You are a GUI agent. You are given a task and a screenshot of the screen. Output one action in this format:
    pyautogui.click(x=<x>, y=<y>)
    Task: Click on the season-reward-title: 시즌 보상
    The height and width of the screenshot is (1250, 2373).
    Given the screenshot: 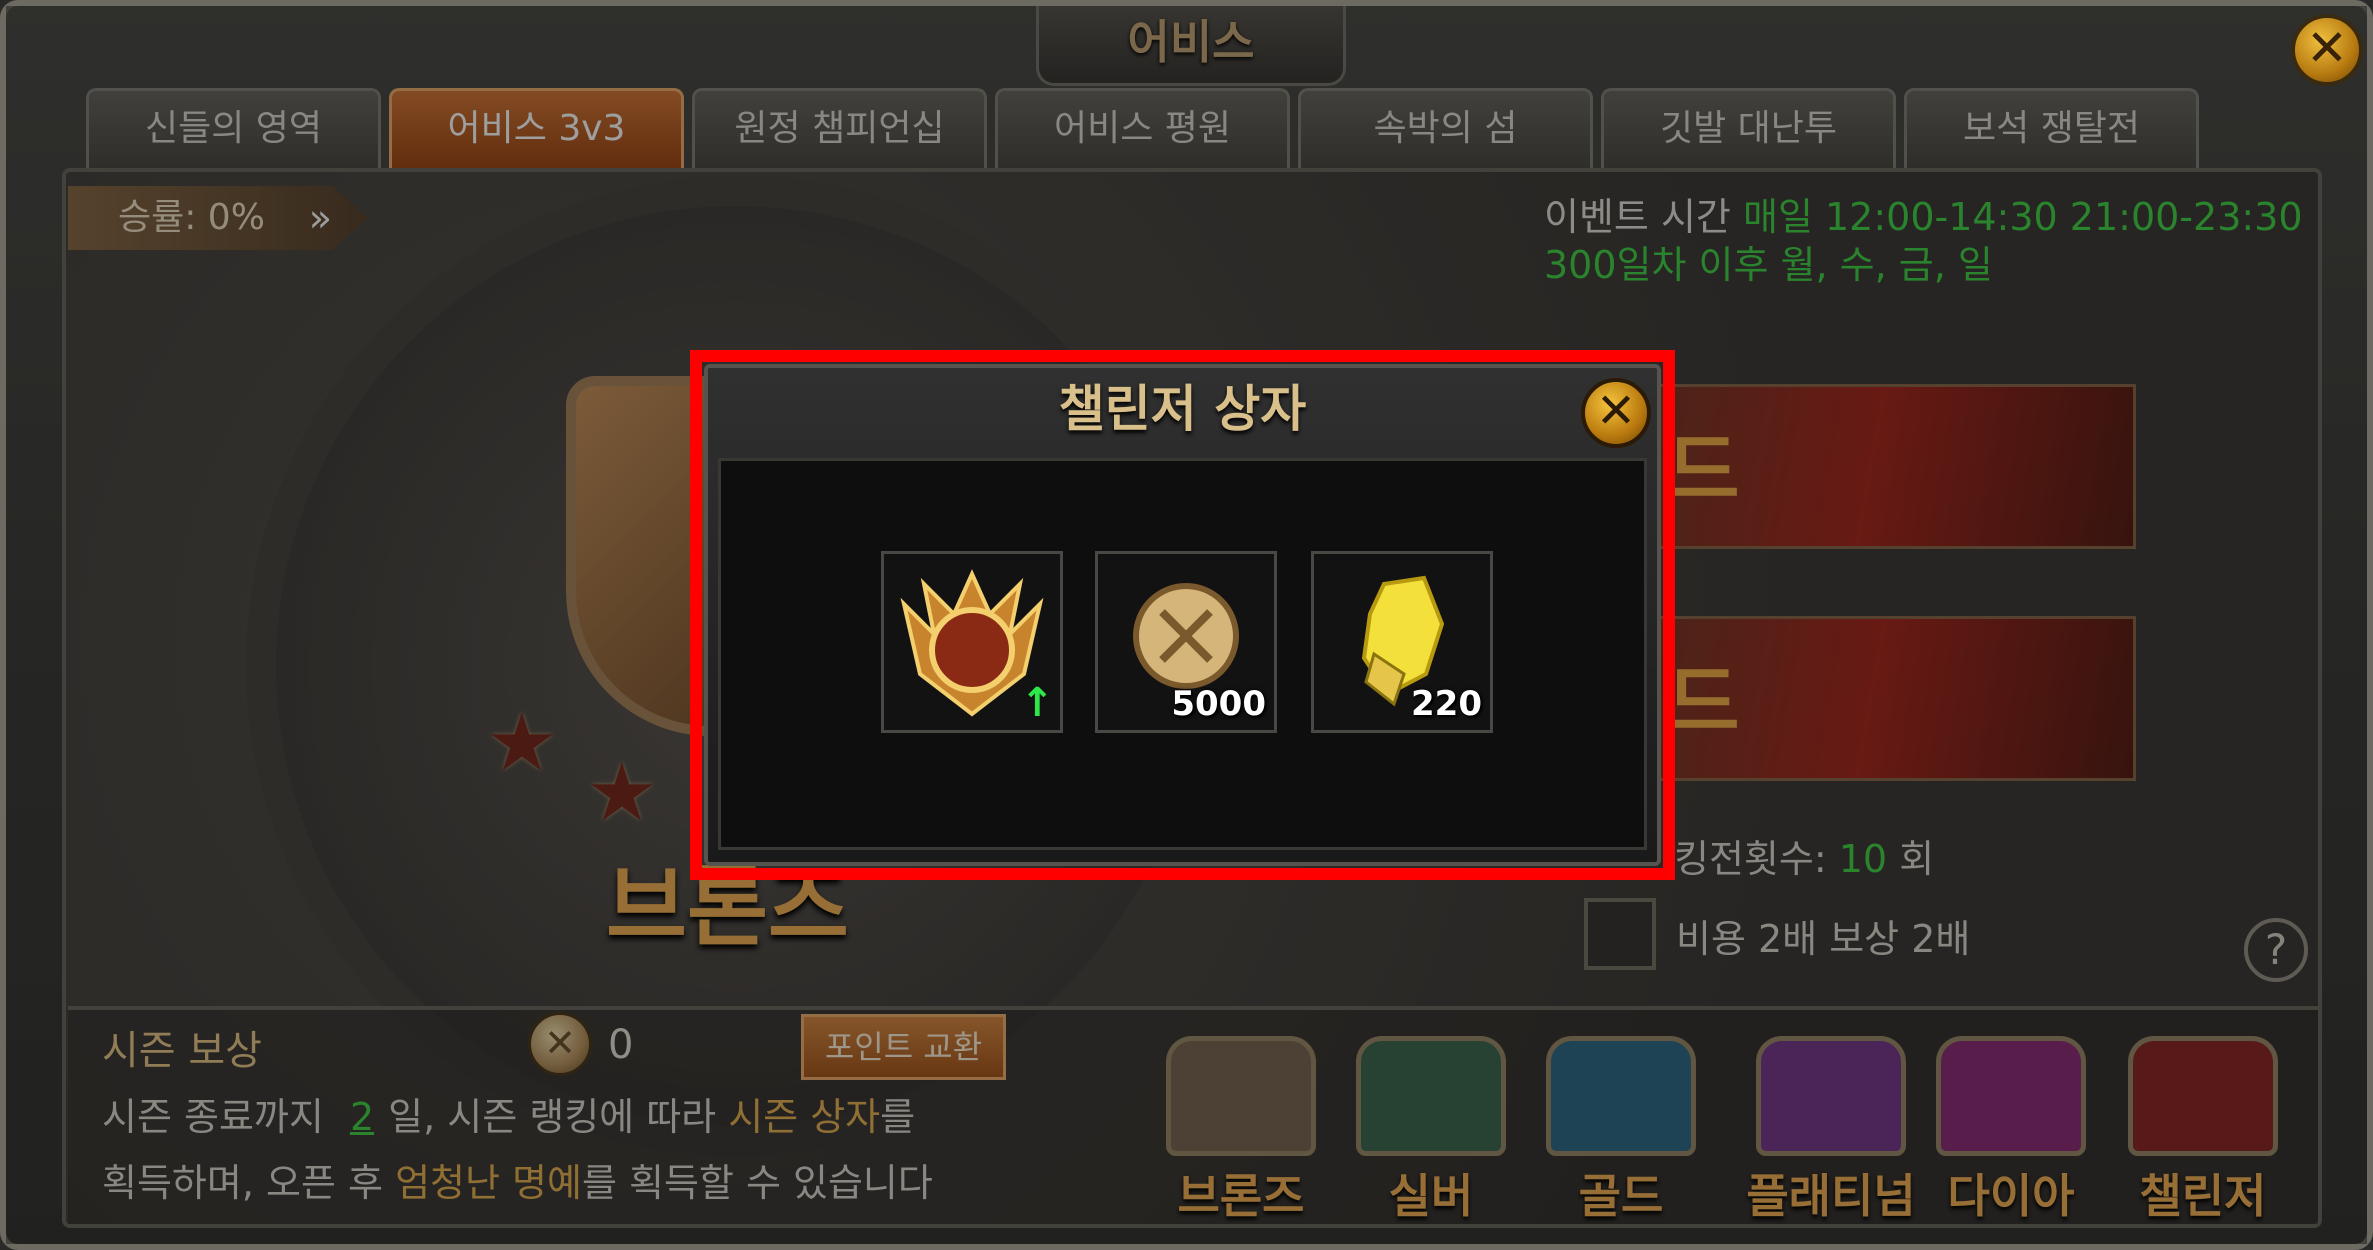 What is the action you would take?
    pyautogui.click(x=182, y=1051)
    